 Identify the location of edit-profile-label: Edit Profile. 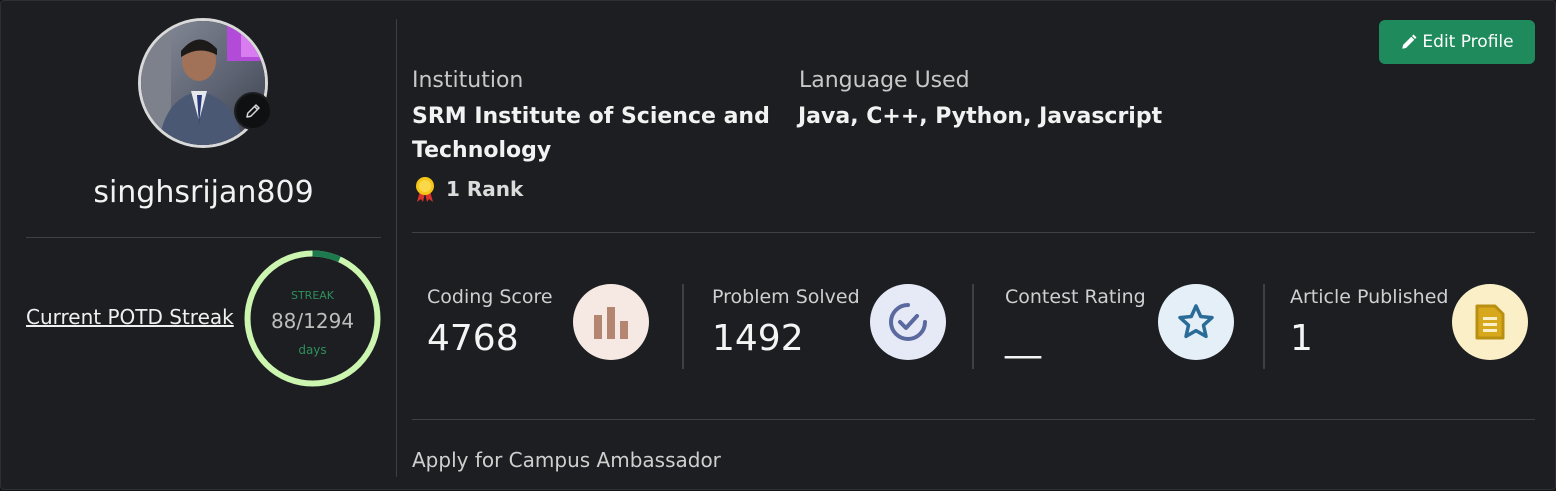
(1468, 42).